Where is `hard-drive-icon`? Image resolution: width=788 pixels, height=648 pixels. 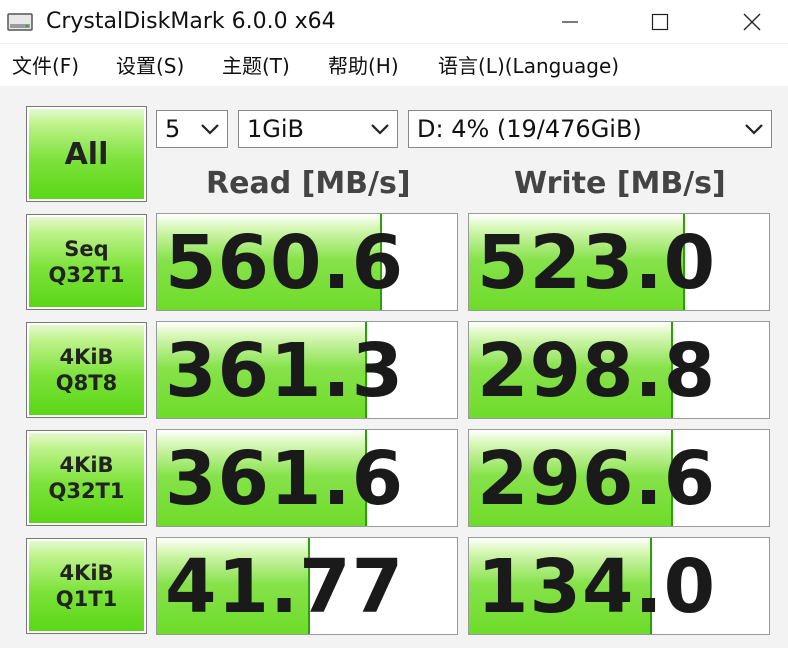
hard-drive-icon is located at coordinates (20, 22).